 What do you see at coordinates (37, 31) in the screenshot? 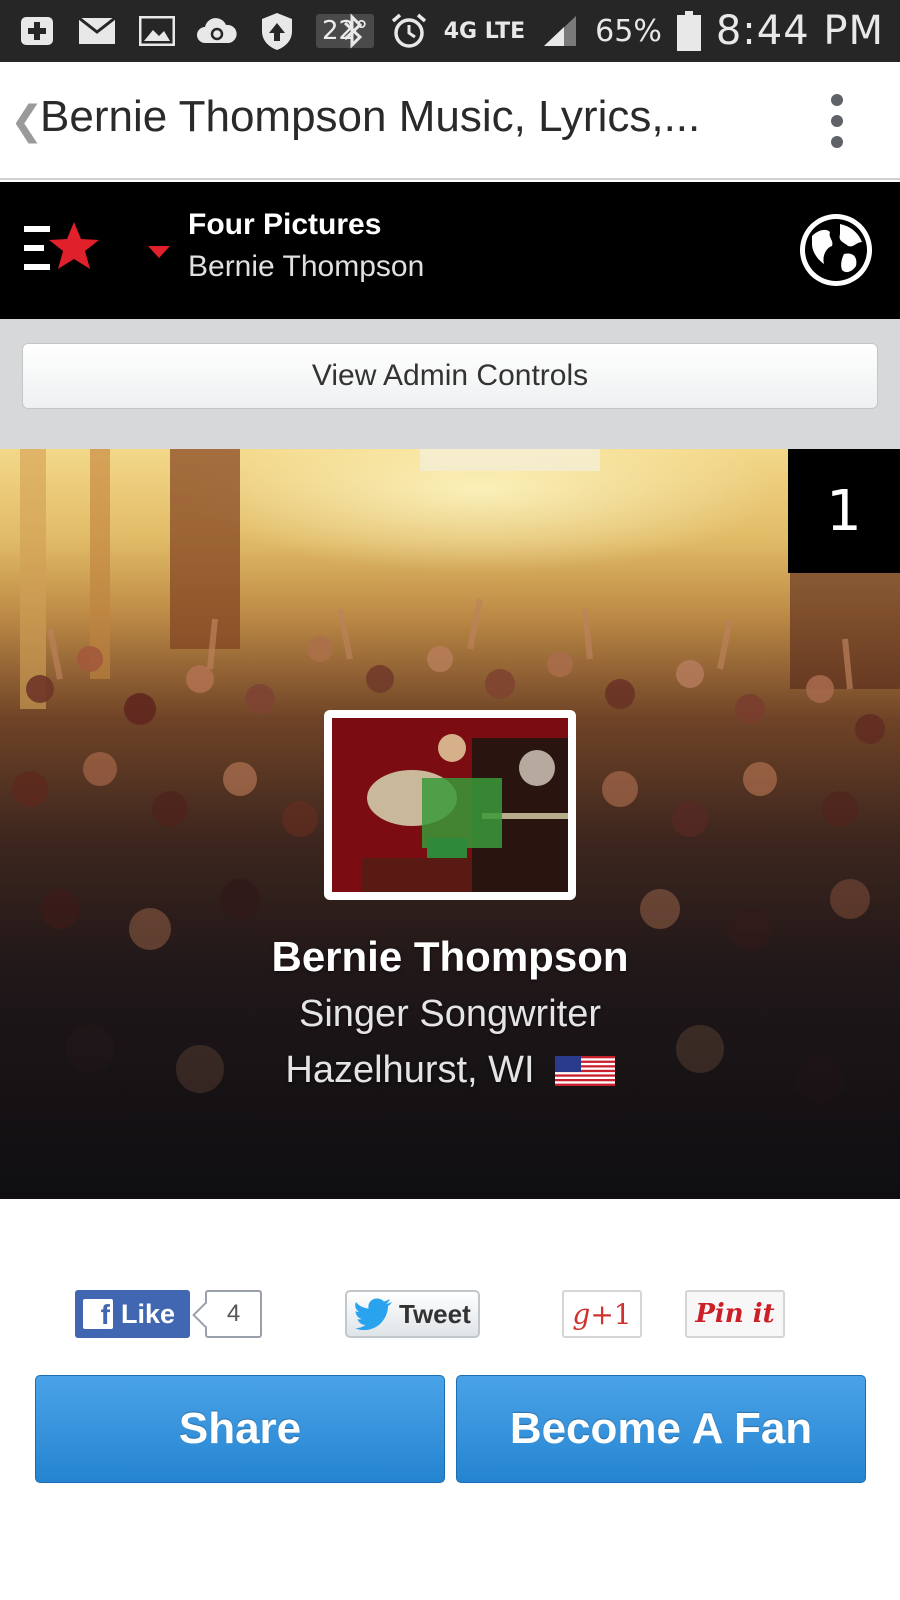
I see `add-icon` at bounding box center [37, 31].